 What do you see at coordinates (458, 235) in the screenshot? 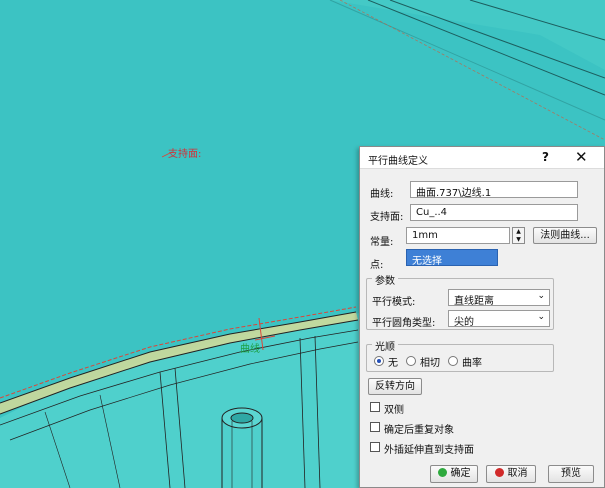
I see `constant-input: 1mm` at bounding box center [458, 235].